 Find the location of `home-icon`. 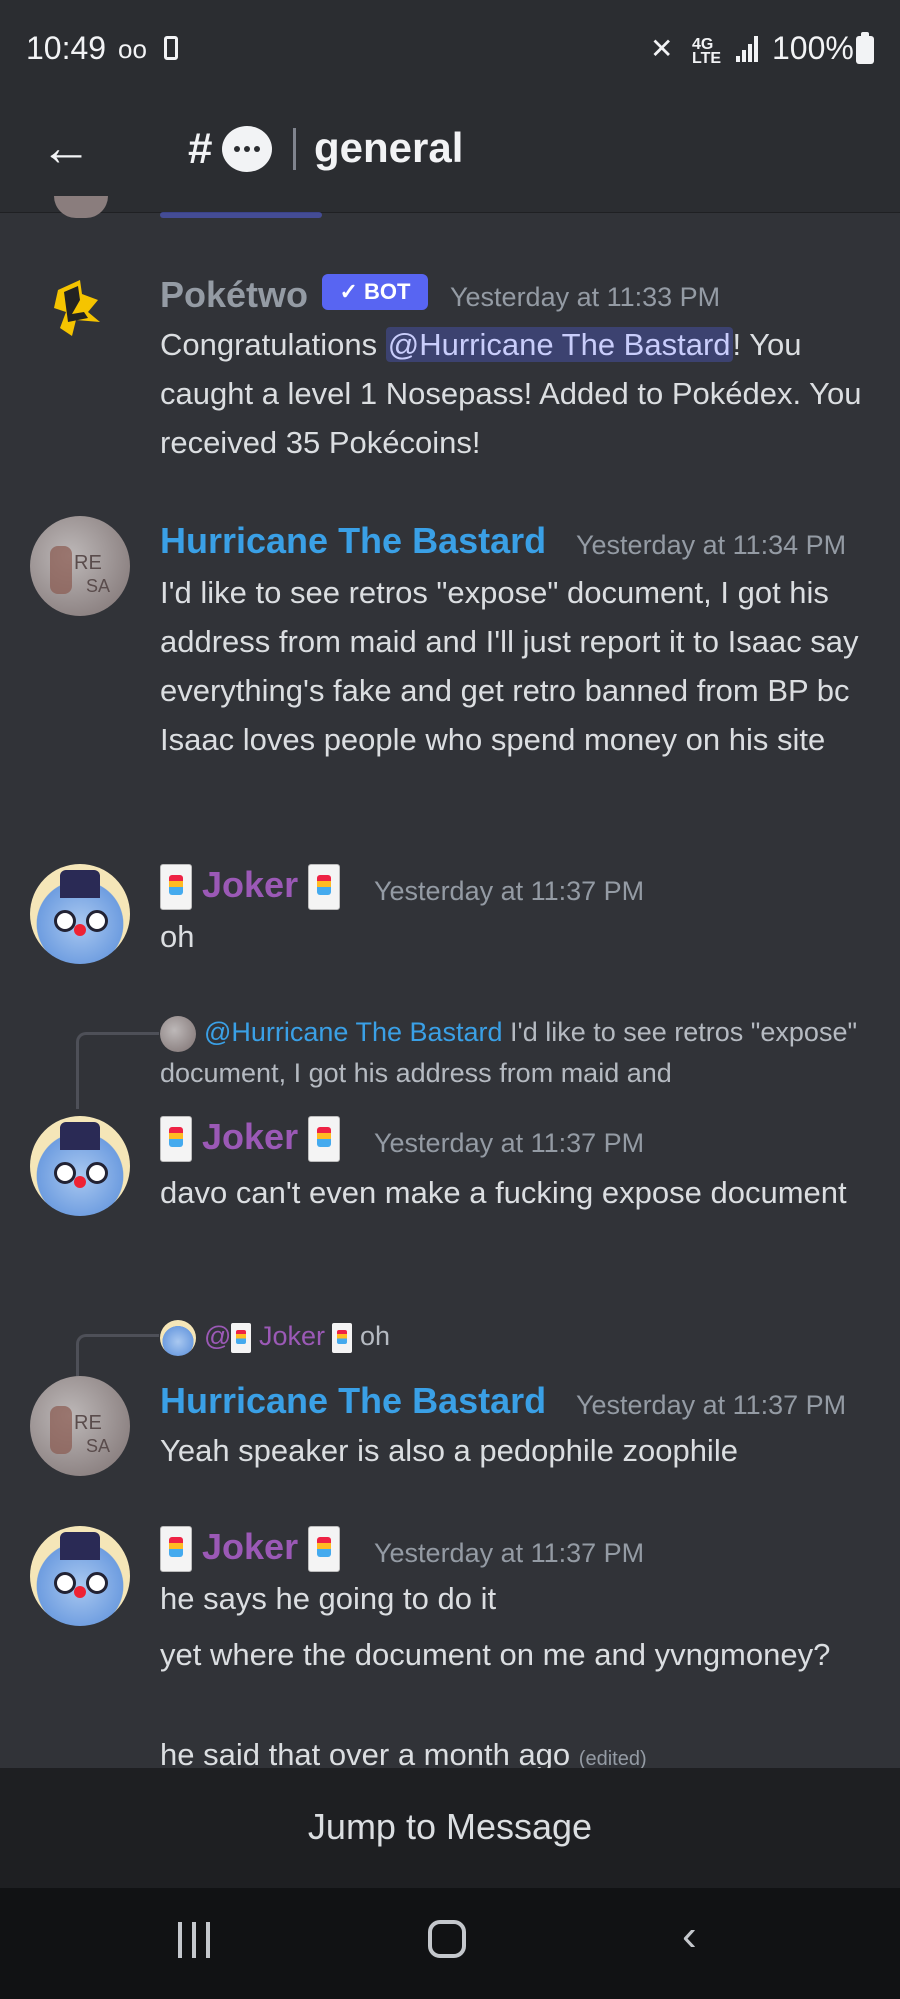

home-icon is located at coordinates (447, 1939).